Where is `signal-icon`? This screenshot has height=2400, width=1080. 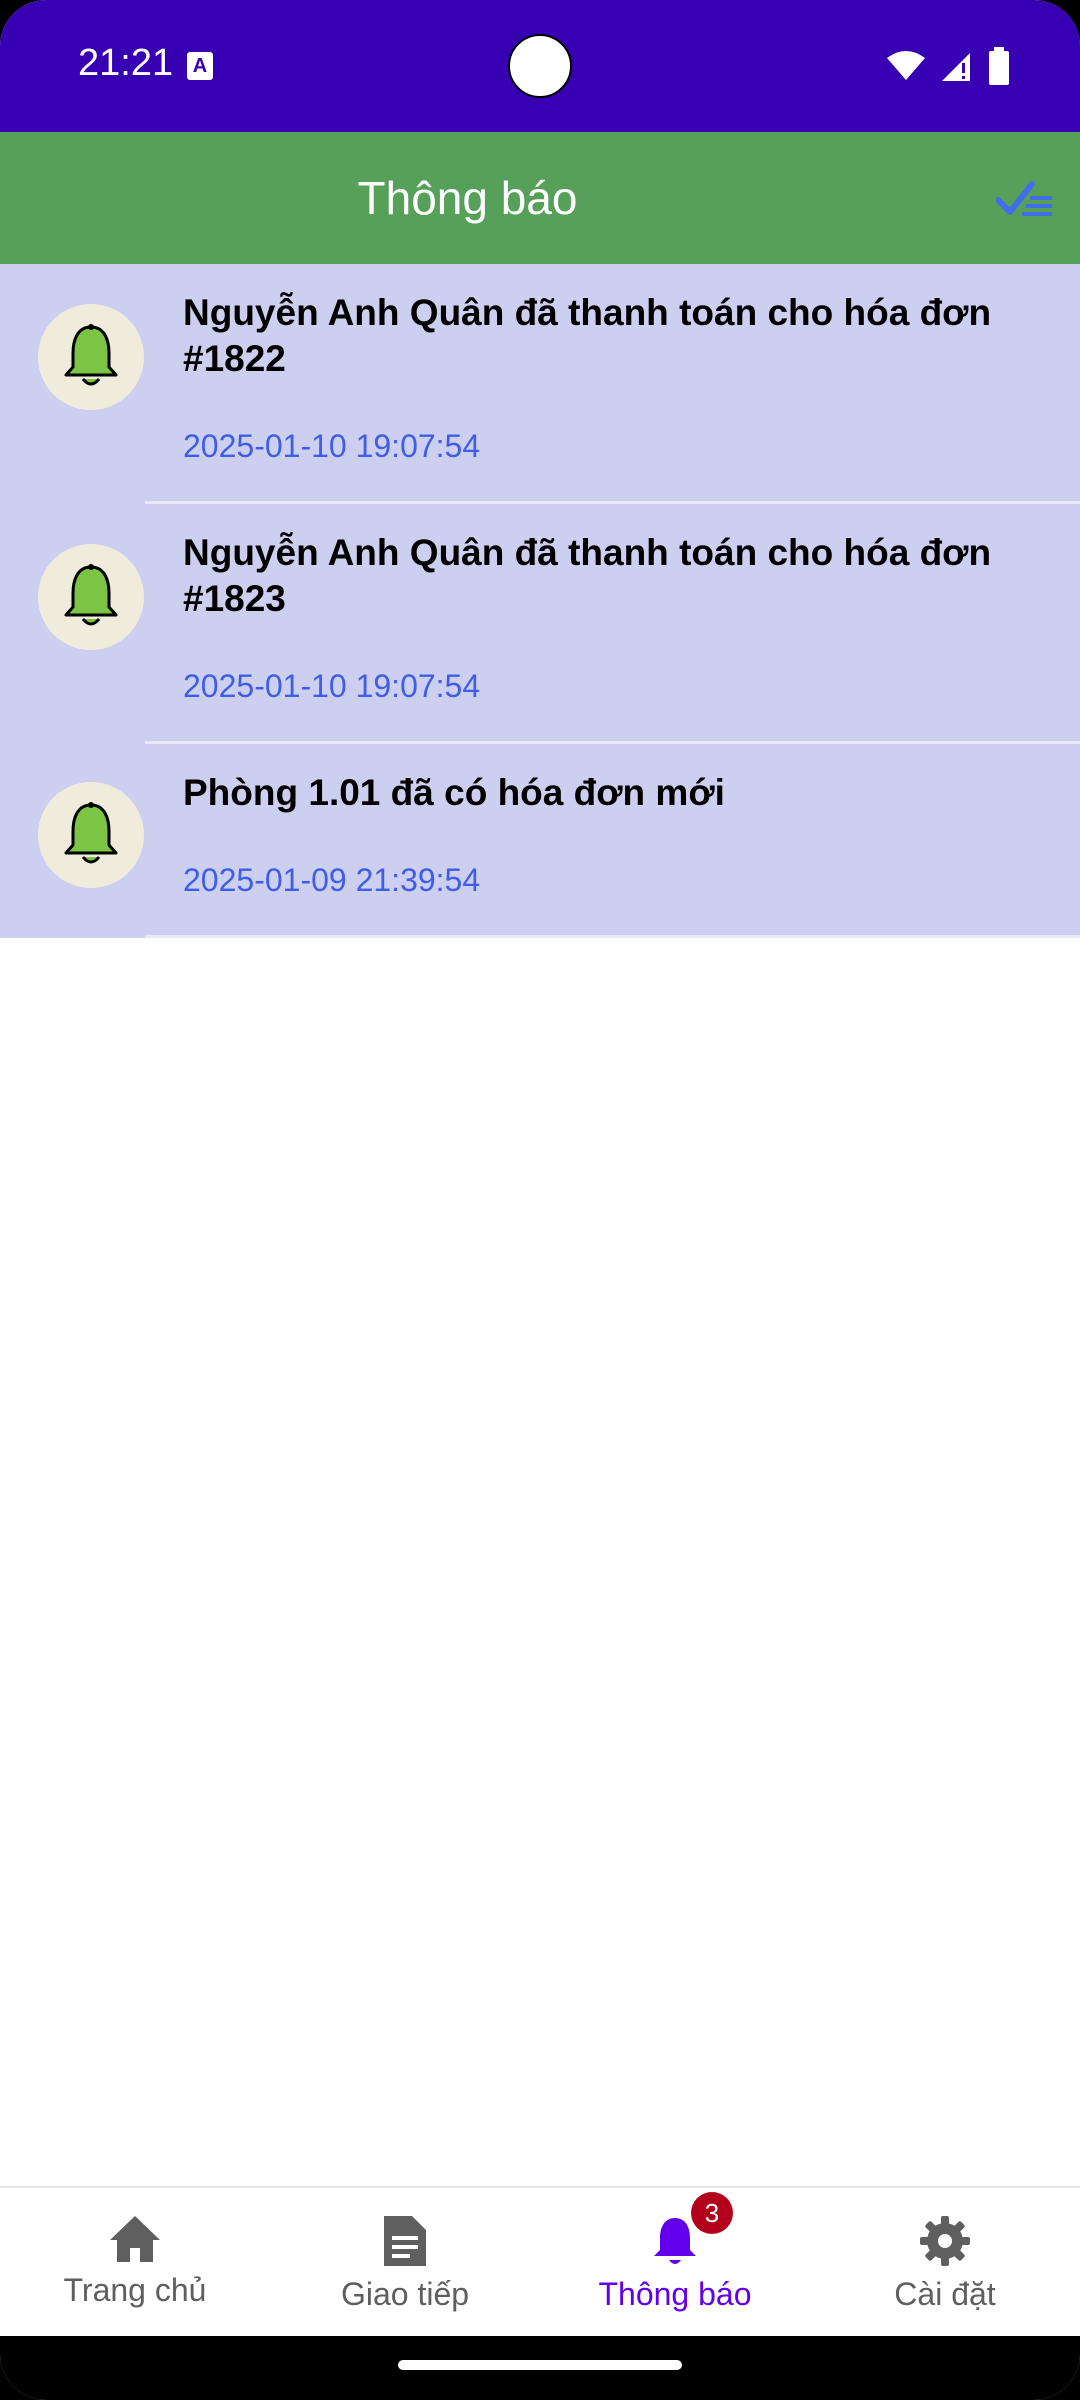
signal-icon is located at coordinates (956, 67).